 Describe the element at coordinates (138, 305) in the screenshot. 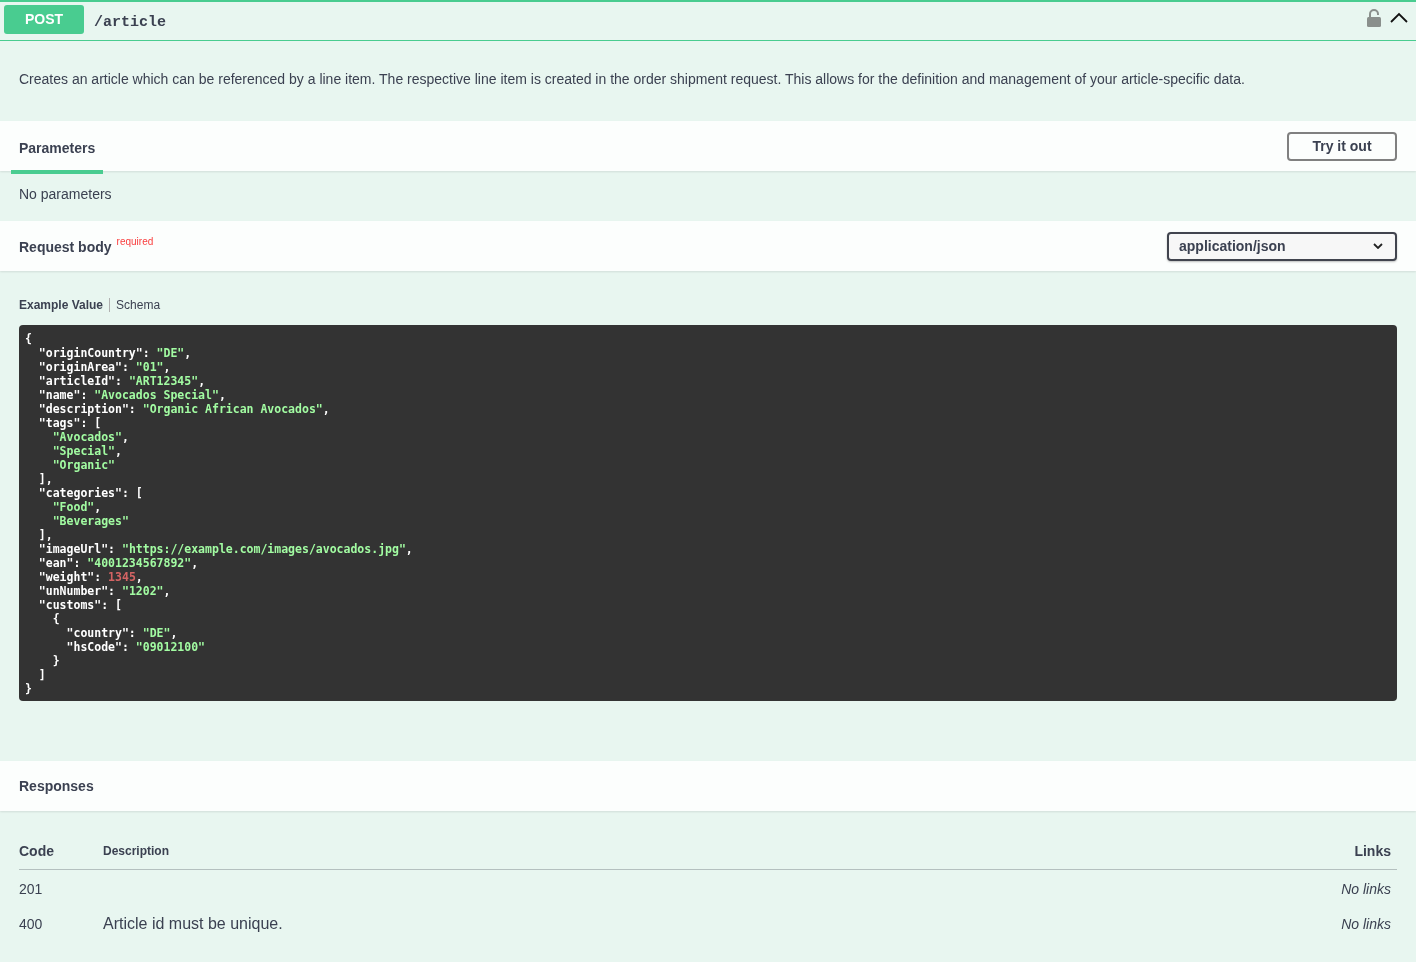

I see `view-tab: Schema` at that location.